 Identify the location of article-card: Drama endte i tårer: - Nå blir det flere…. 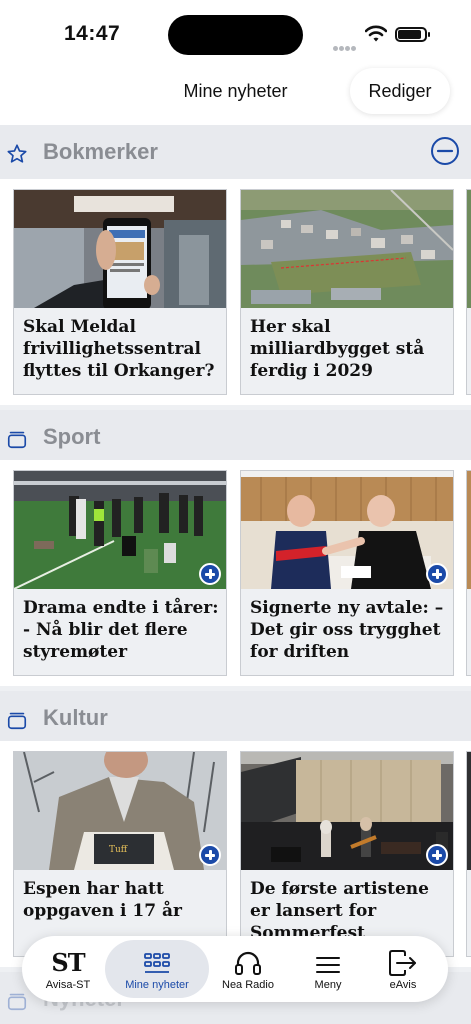
(120, 573).